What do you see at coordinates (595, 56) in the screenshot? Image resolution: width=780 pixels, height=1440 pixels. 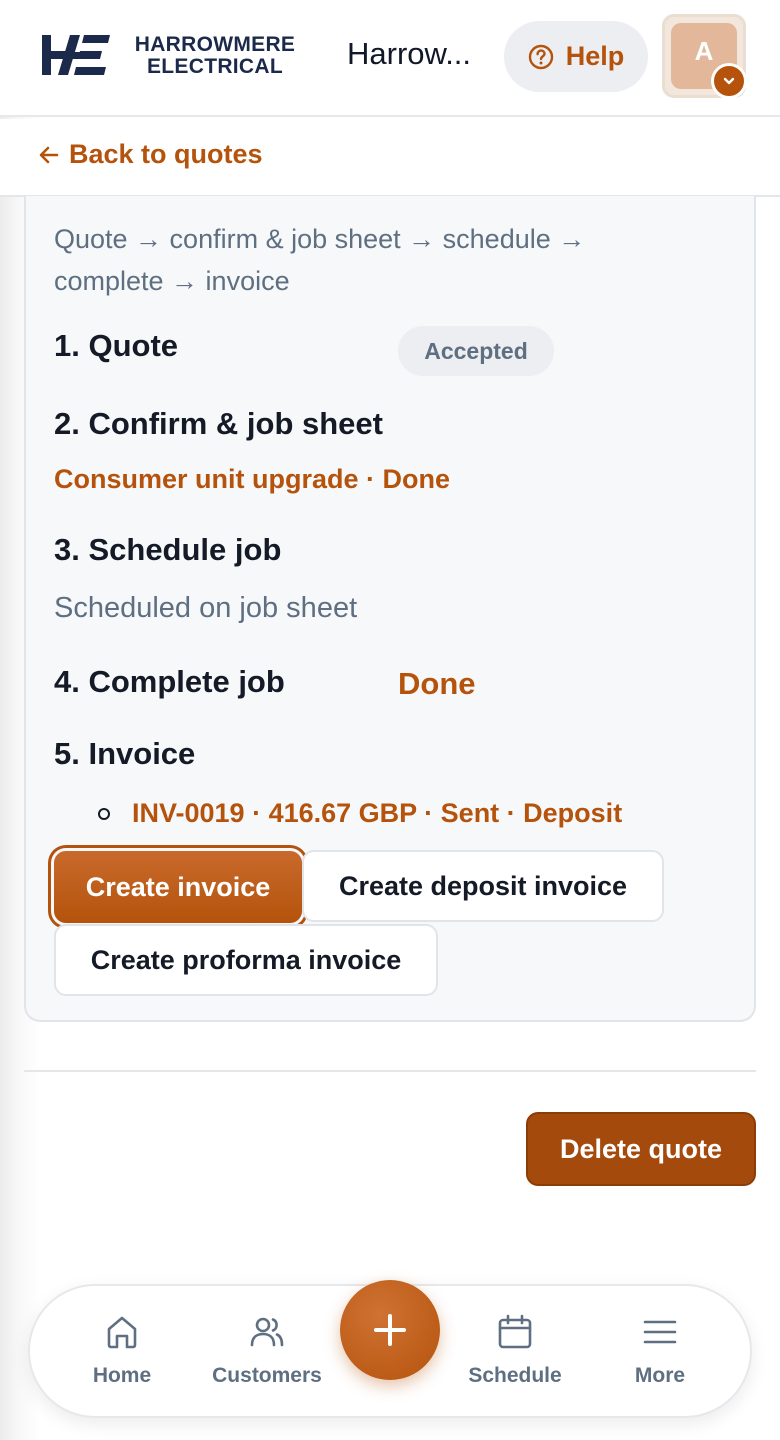 I see `help-label: Help` at bounding box center [595, 56].